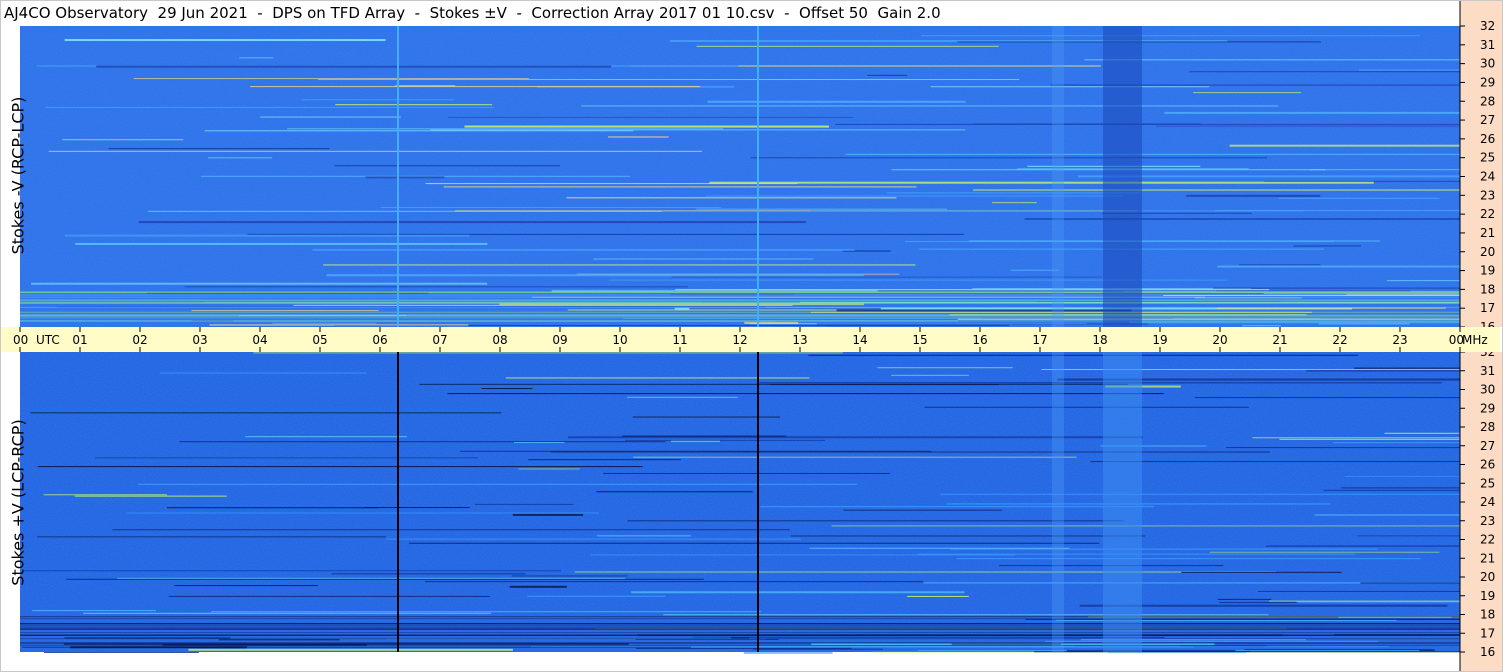 The width and height of the screenshot is (1503, 672). I want to click on frequency-tick-label: 18, so click(1487, 289).